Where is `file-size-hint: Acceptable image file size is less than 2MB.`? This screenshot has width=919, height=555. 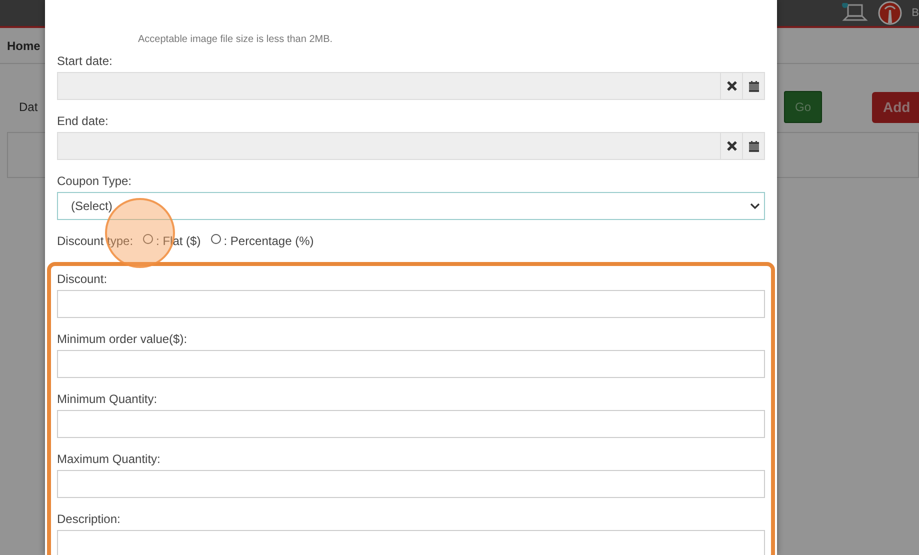 file-size-hint: Acceptable image file size is less than 2MB. is located at coordinates (235, 40).